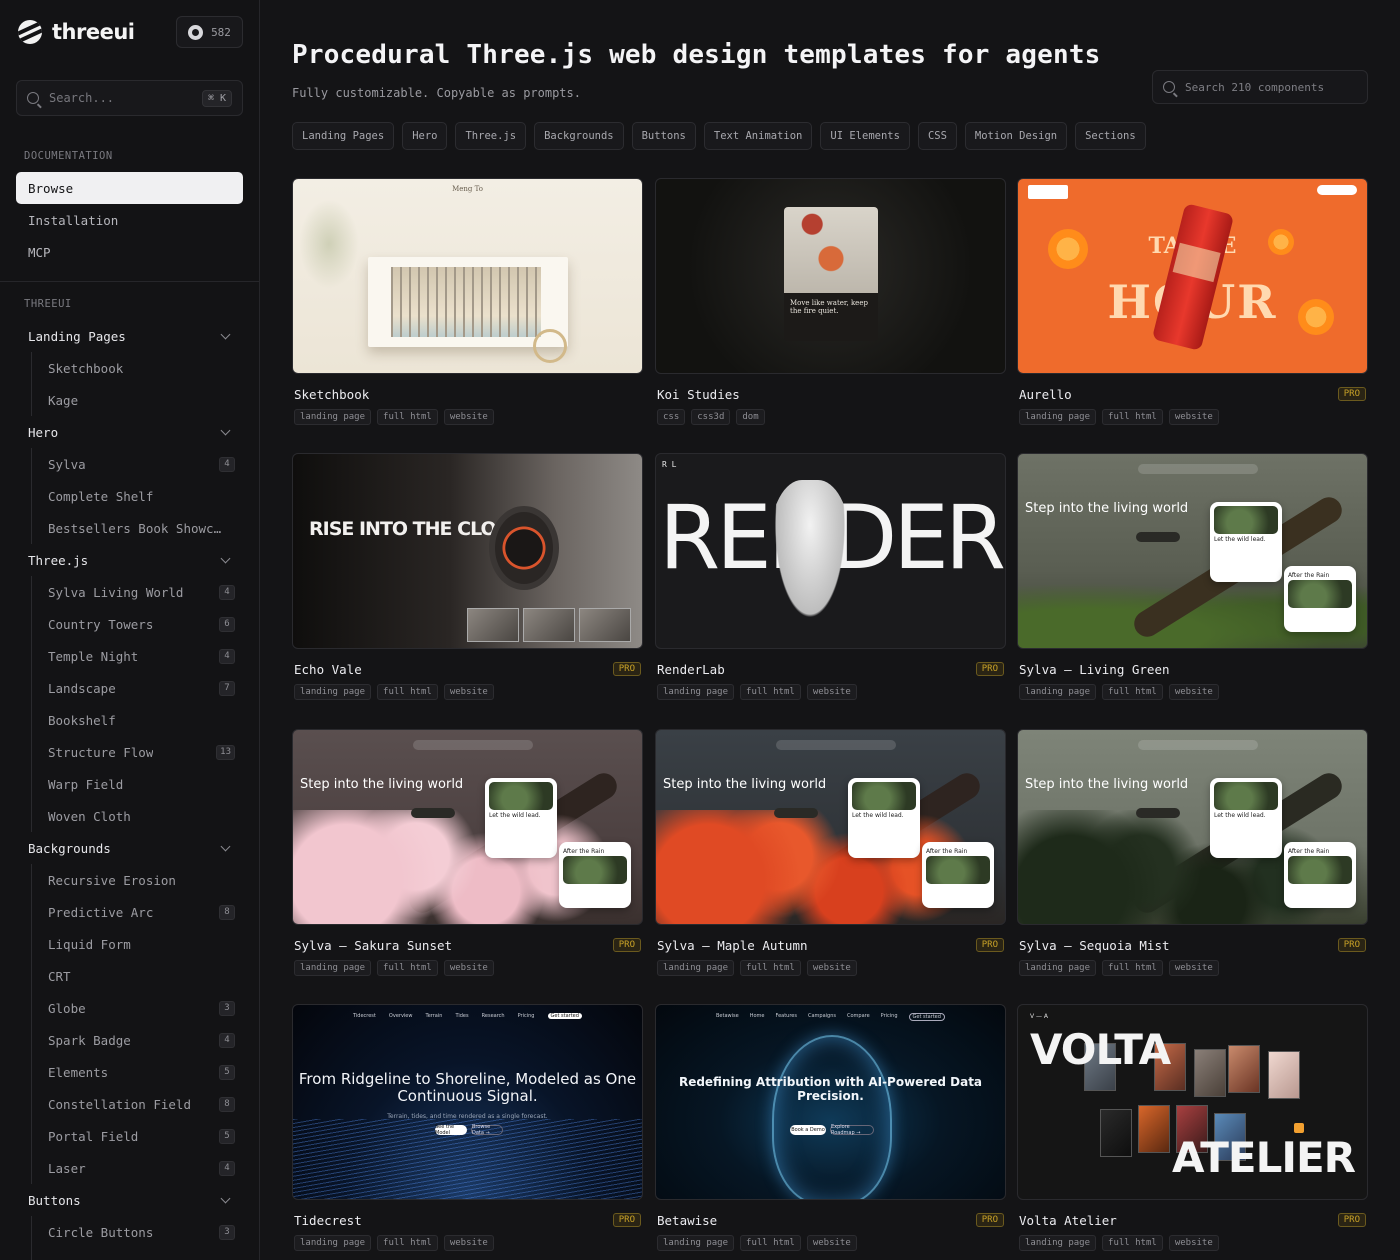 The image size is (1400, 1260). What do you see at coordinates (830, 276) in the screenshot?
I see `card-thumbnail: Move like water, keep the fire quiet.` at bounding box center [830, 276].